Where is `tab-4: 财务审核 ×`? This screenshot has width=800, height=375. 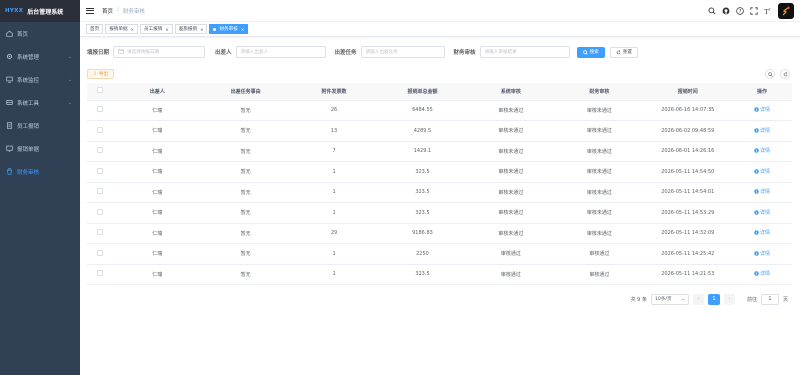 tab-4: 财务审核 × is located at coordinates (229, 29).